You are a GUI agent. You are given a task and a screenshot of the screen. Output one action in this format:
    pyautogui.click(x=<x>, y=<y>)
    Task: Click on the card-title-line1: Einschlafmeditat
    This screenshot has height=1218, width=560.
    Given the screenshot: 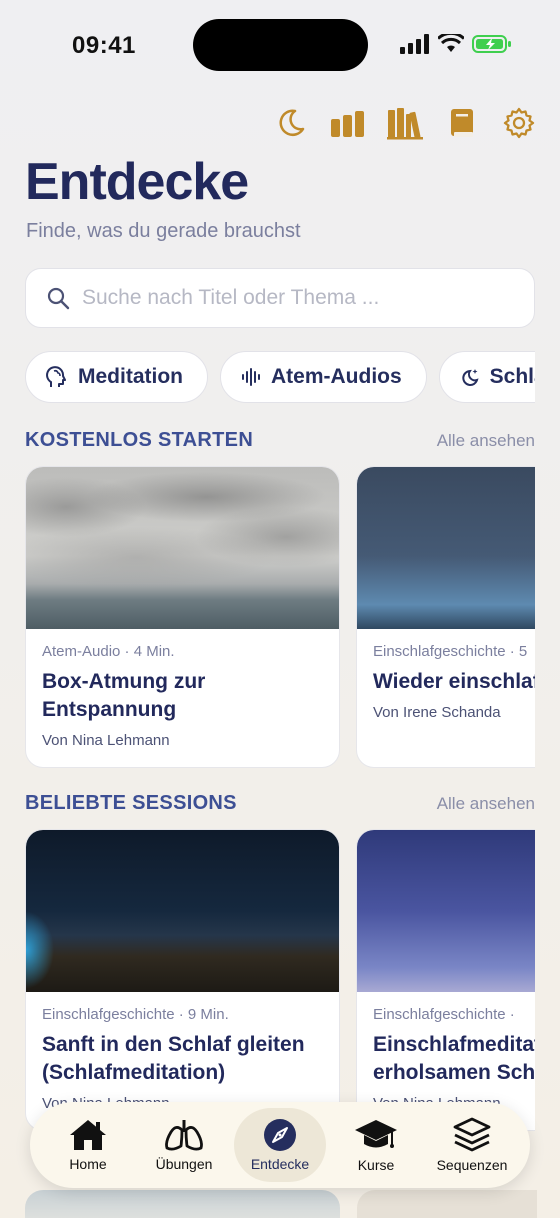 What is the action you would take?
    pyautogui.click(x=454, y=1044)
    